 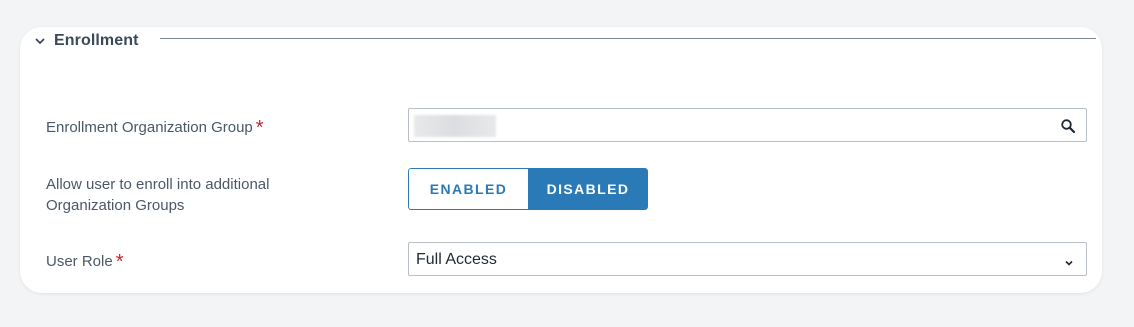 I want to click on enrollment-toggle: ENABLED DISABLED, so click(x=528, y=189).